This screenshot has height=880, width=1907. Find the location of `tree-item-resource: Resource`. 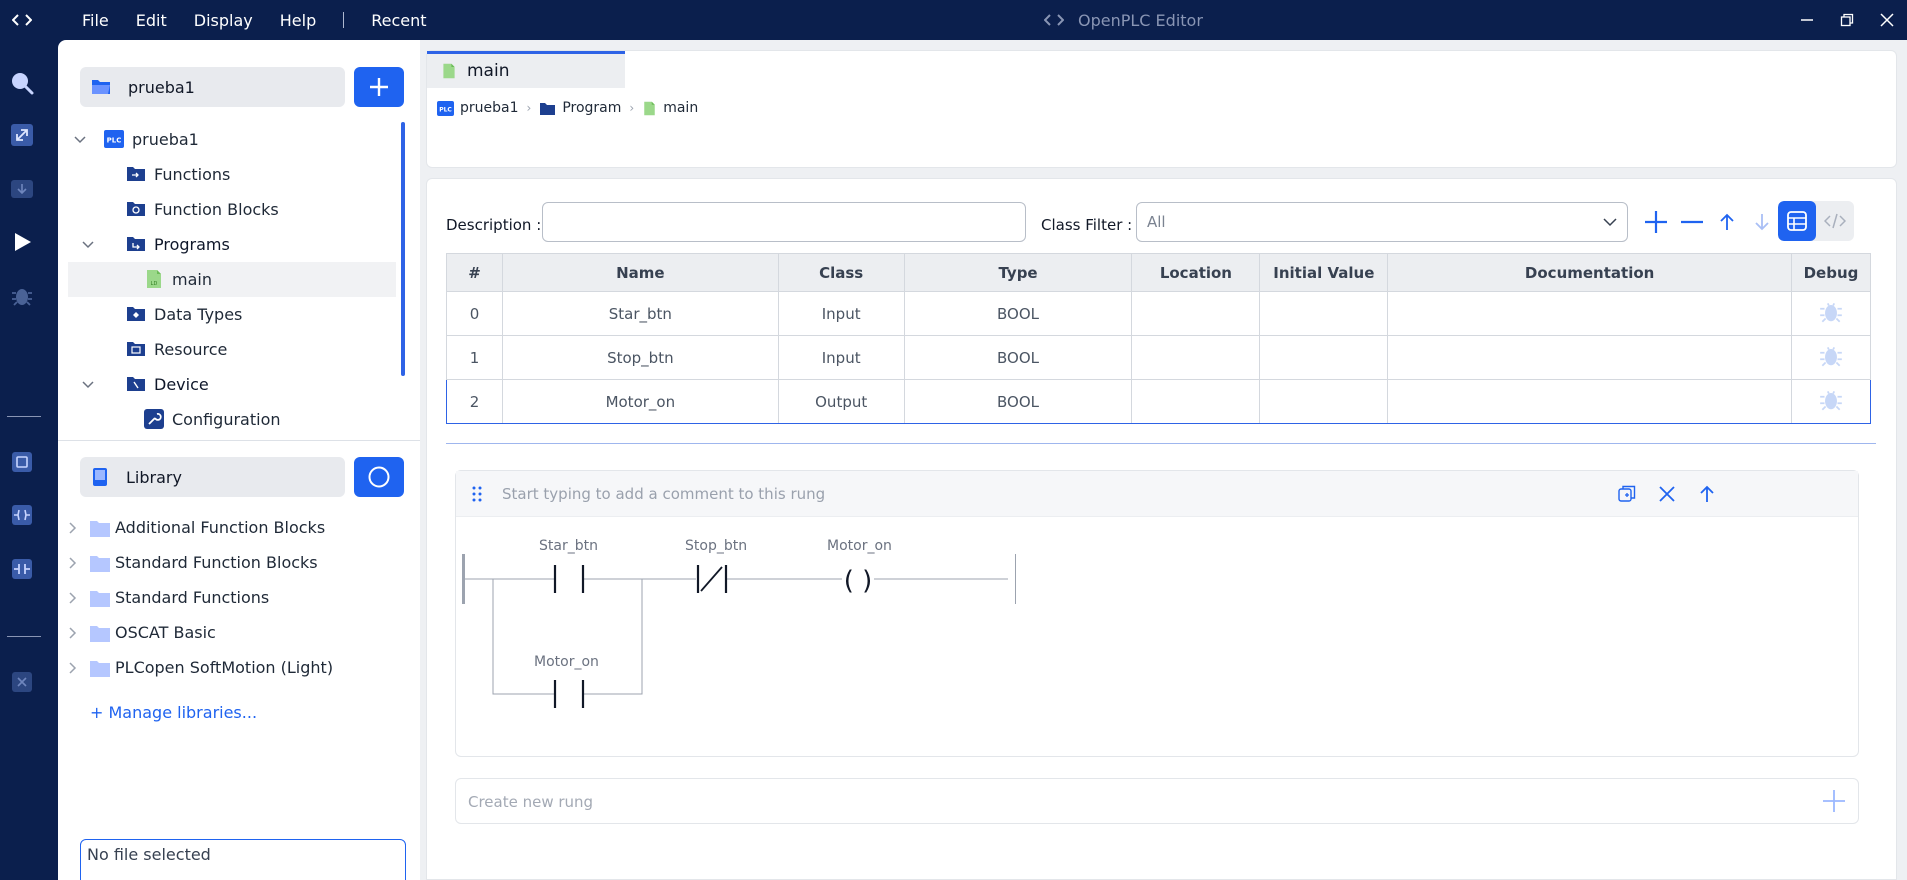

tree-item-resource: Resource is located at coordinates (232, 349).